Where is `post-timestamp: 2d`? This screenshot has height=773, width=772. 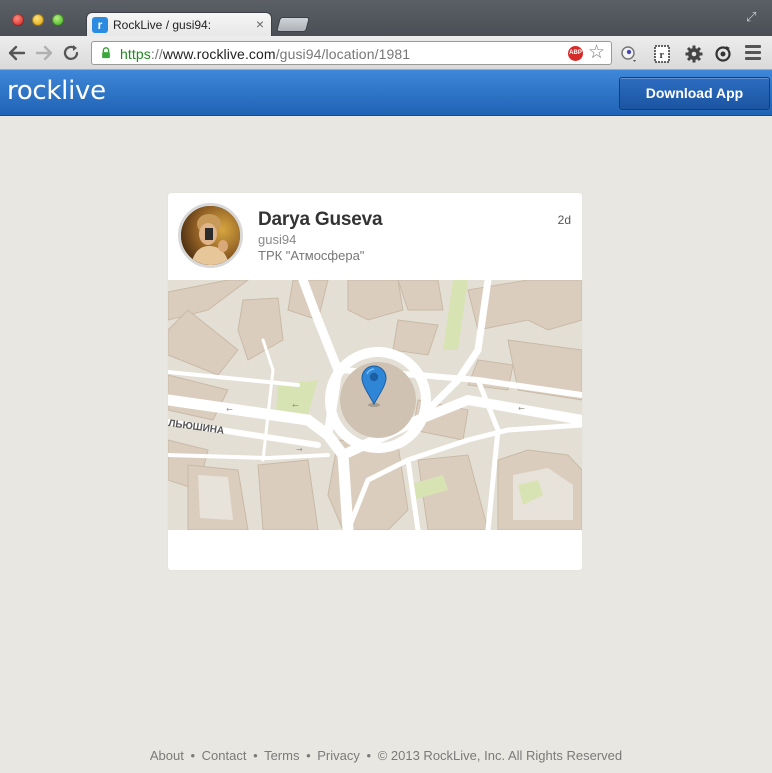
post-timestamp: 2d is located at coordinates (564, 220).